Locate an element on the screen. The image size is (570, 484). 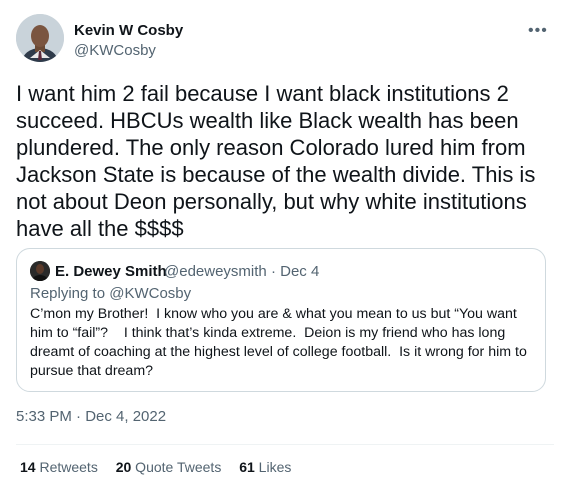
quoted-date: Dec 4 is located at coordinates (299, 271).